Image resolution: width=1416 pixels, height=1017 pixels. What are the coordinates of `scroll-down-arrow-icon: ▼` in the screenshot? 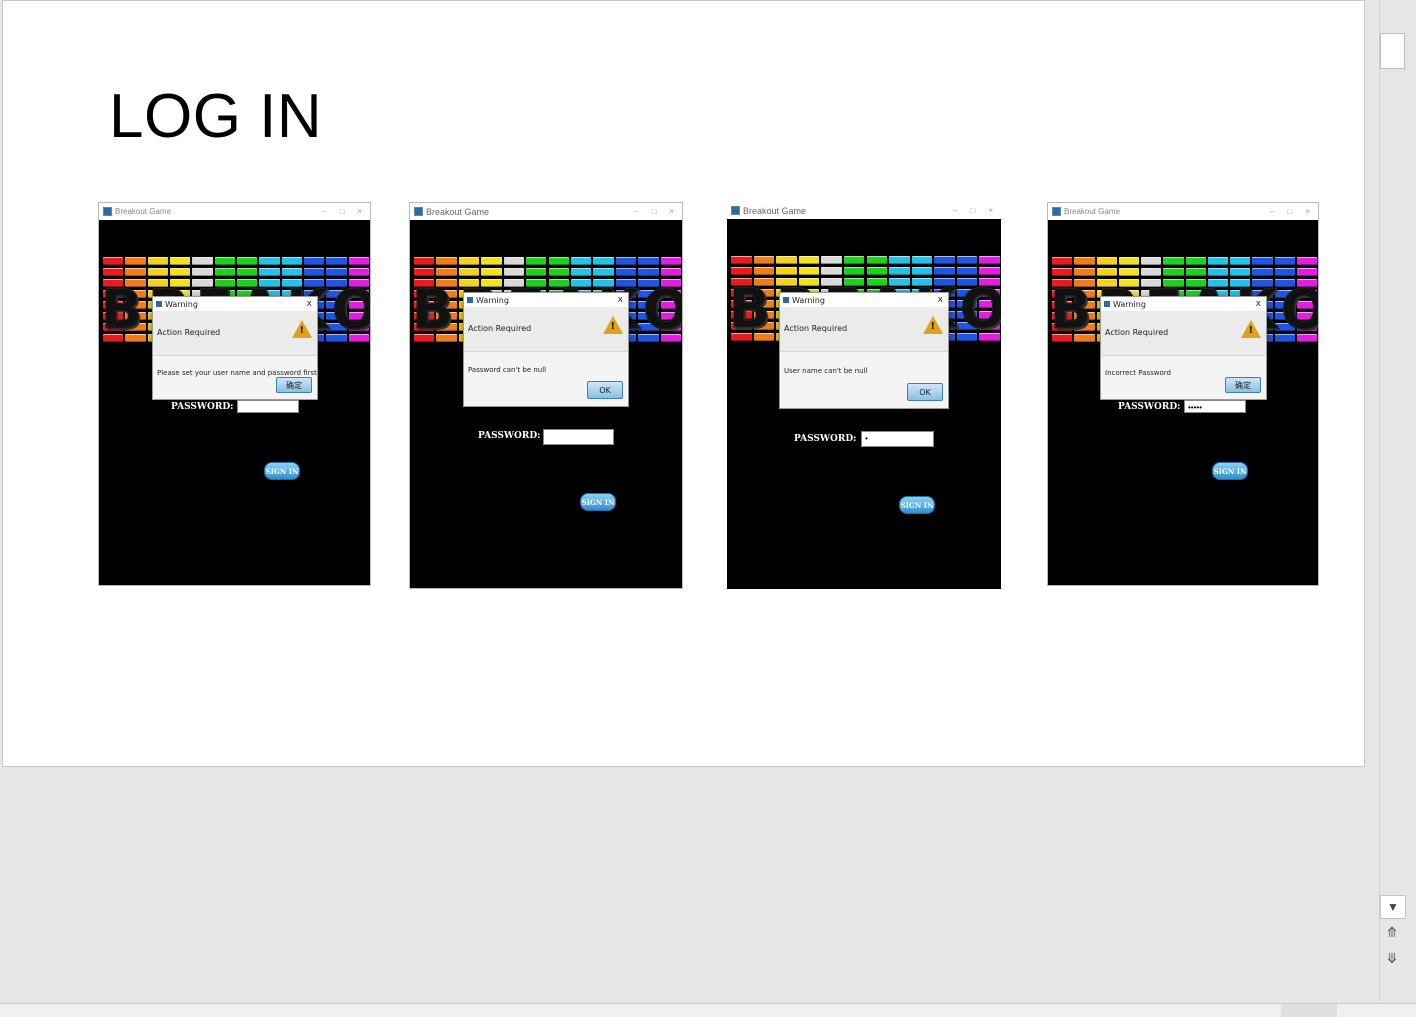 It's located at (1393, 907).